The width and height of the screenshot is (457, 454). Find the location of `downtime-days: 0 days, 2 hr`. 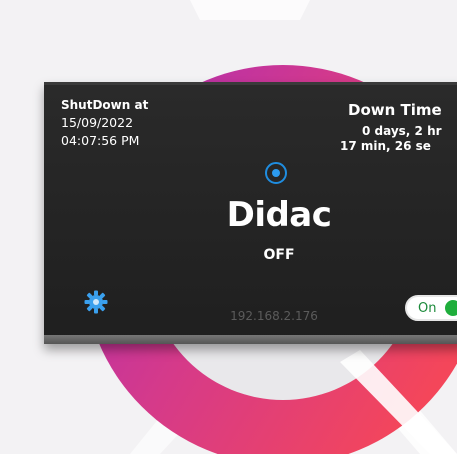

downtime-days: 0 days, 2 hr is located at coordinates (402, 131).